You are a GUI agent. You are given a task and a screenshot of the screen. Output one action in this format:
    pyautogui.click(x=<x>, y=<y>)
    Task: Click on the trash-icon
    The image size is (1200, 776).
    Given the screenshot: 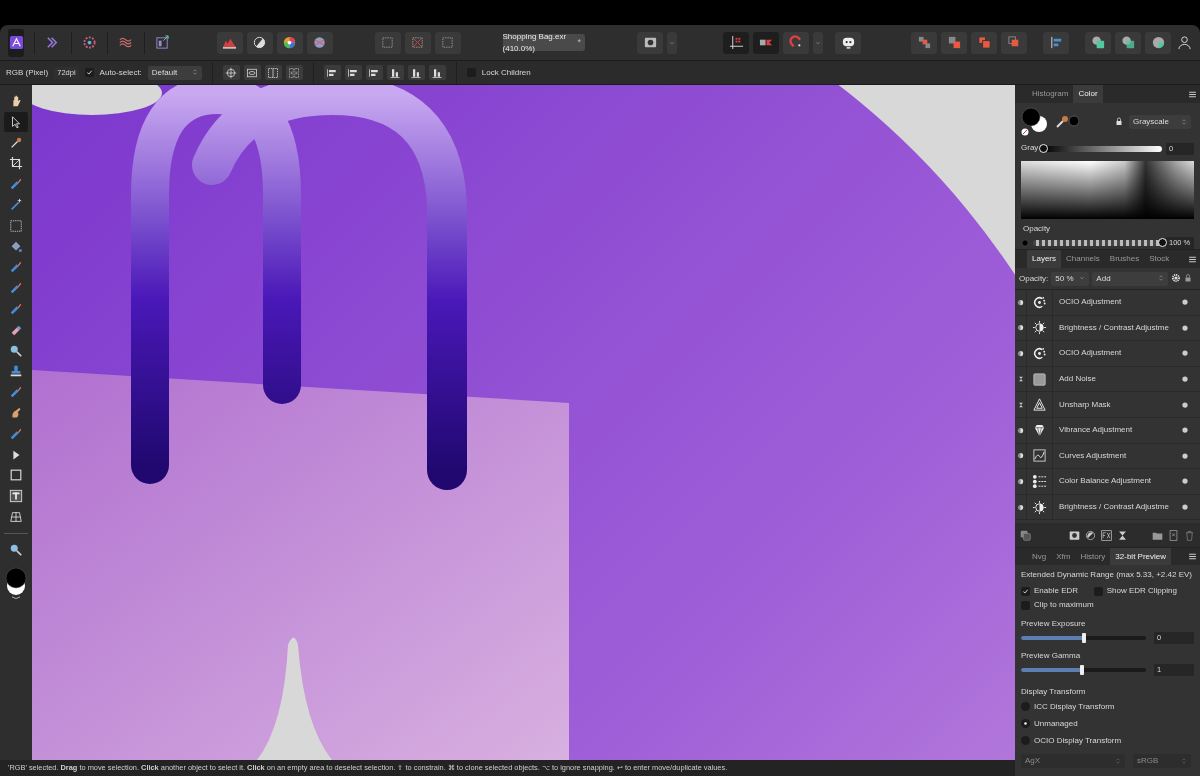 What is the action you would take?
    pyautogui.click(x=1189, y=535)
    